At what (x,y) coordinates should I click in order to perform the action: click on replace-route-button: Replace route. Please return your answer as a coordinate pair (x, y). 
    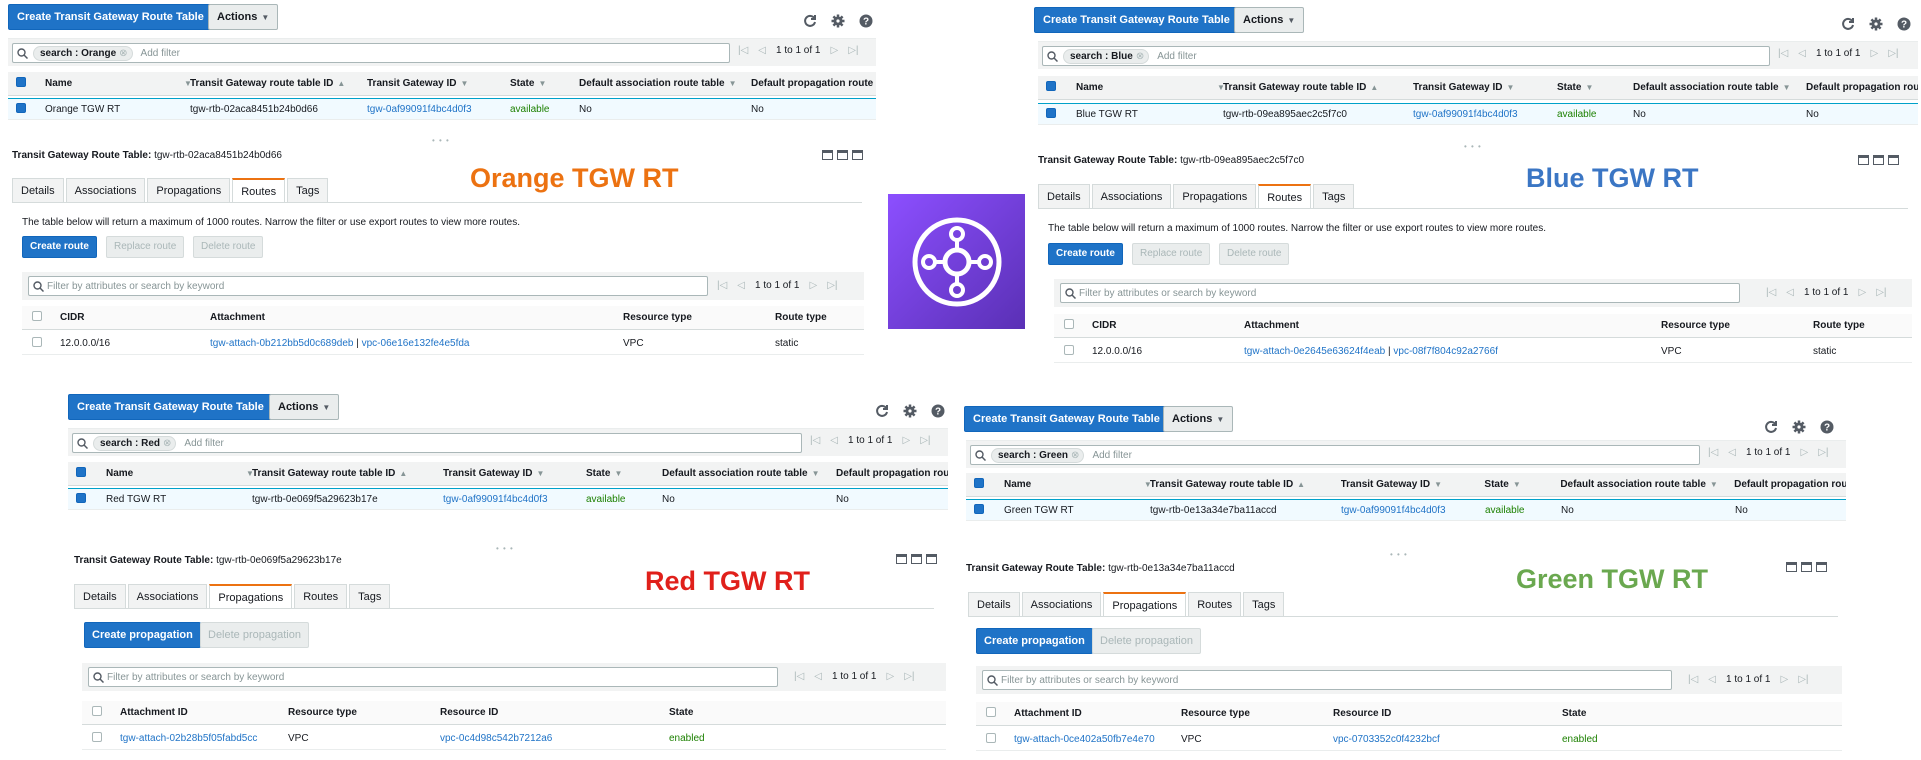
    Looking at the image, I should click on (145, 247).